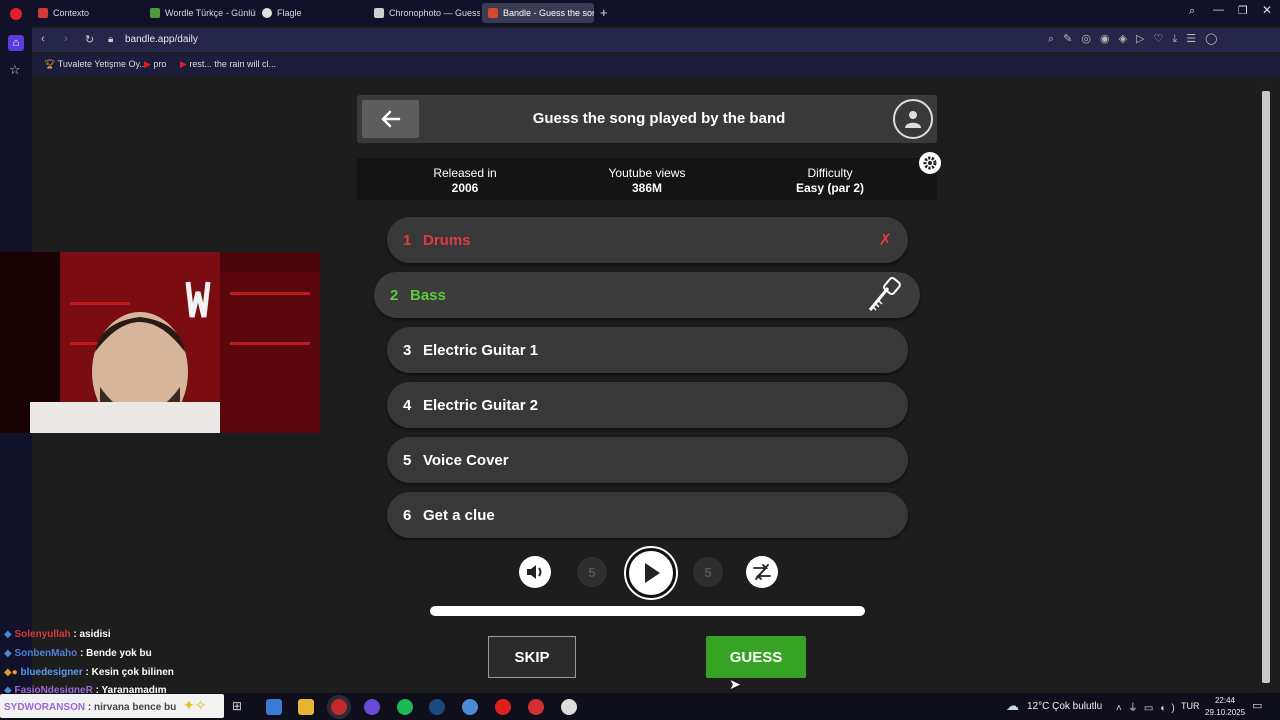 This screenshot has height=720, width=1280. Describe the element at coordinates (1225, 707) in the screenshot. I see `clock: 22:44 29.10.2025` at that location.